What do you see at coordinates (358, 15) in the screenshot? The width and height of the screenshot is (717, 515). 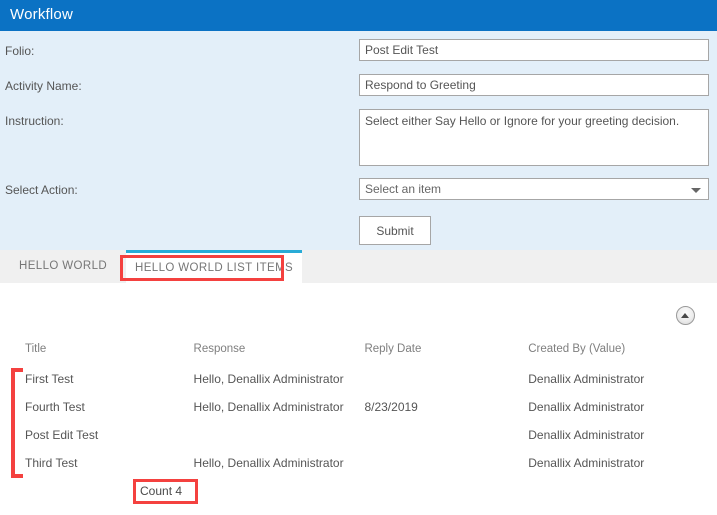 I see `window-title-bar: Workflow` at bounding box center [358, 15].